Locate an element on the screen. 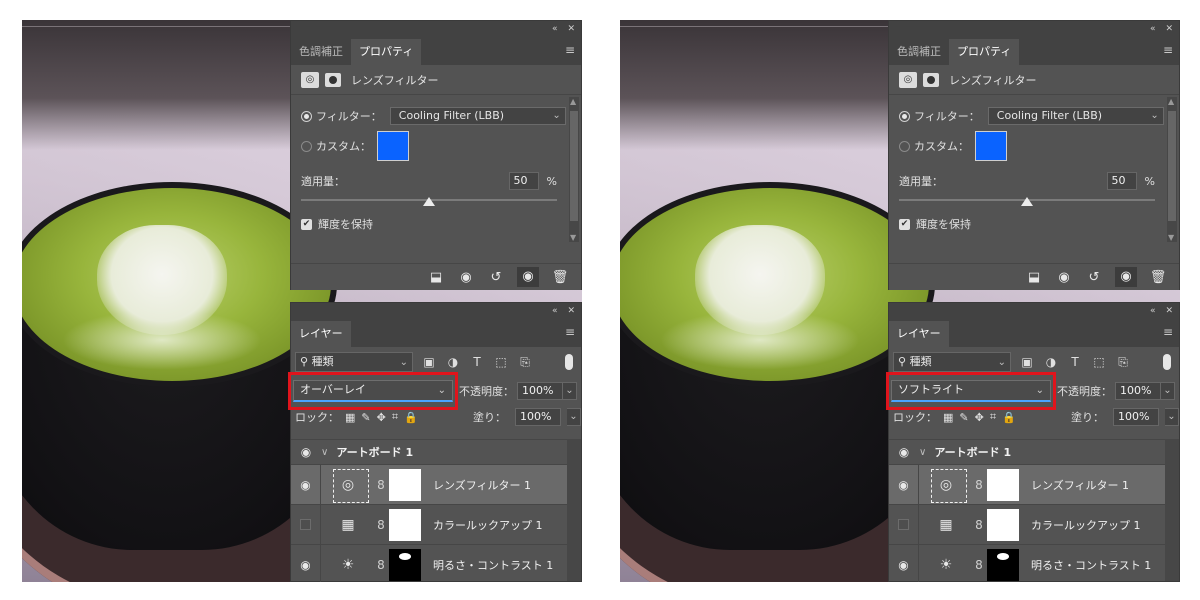 Image resolution: width=1200 pixels, height=600 pixels. reset-icon: ↺ is located at coordinates (1094, 277).